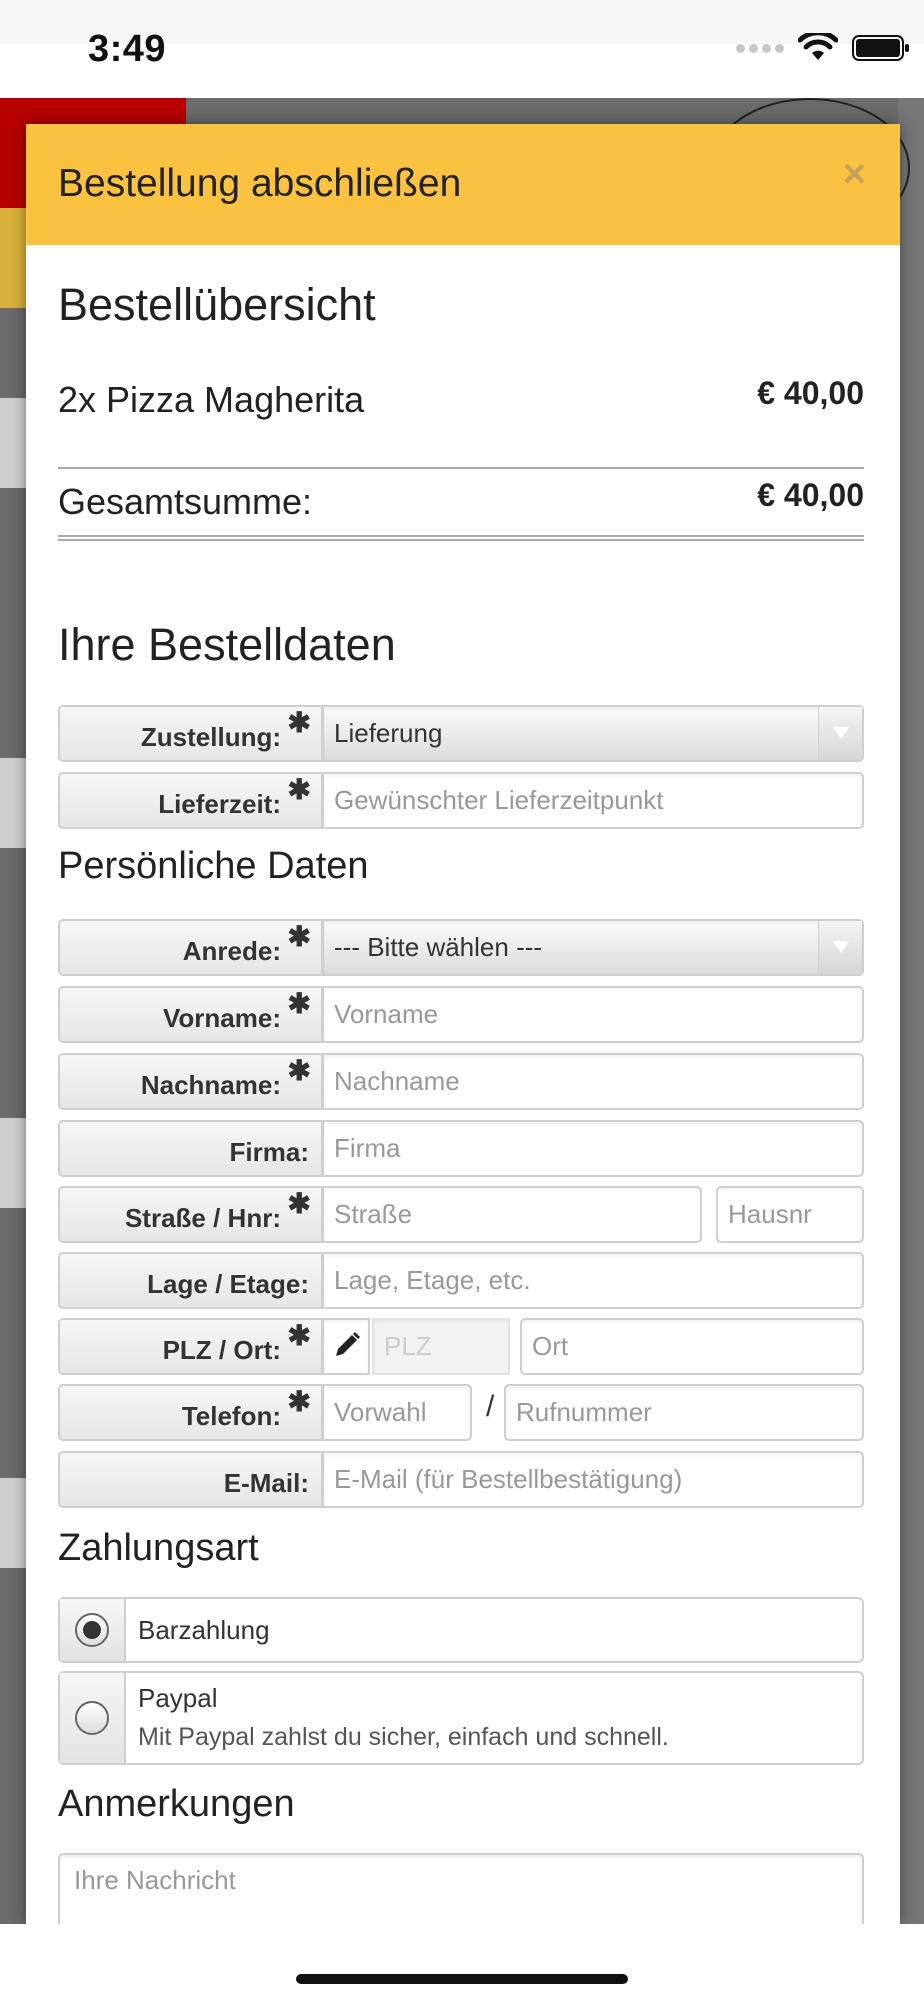  I want to click on telefon-row: Telefon: ✱ Vorwahl / Rufnummer, so click(461, 1412).